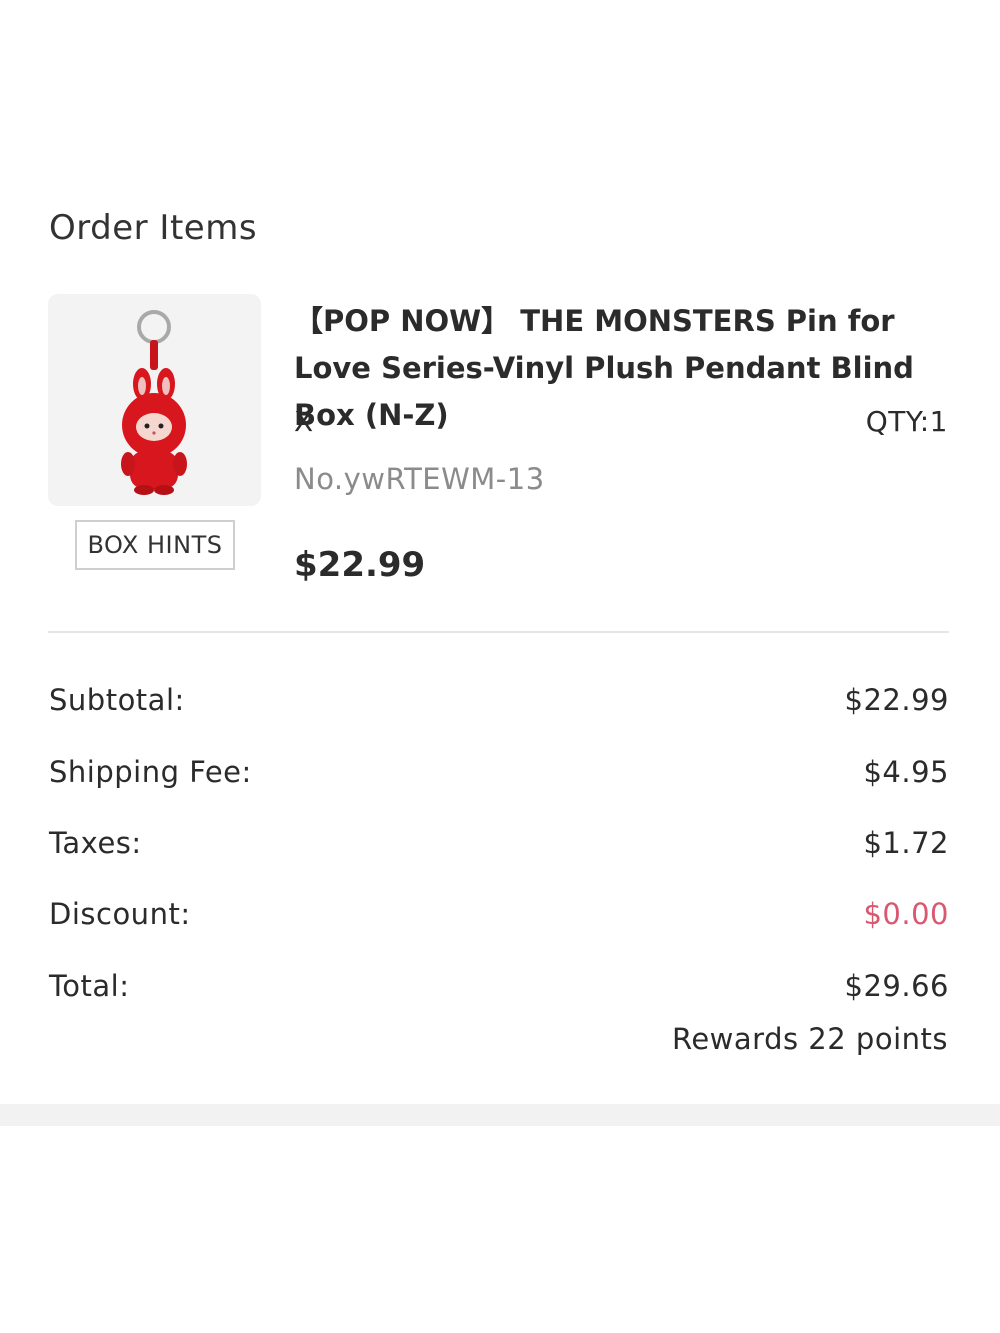 The height and width of the screenshot is (1333, 1000). What do you see at coordinates (360, 565) in the screenshot?
I see `product-price: $22.99` at bounding box center [360, 565].